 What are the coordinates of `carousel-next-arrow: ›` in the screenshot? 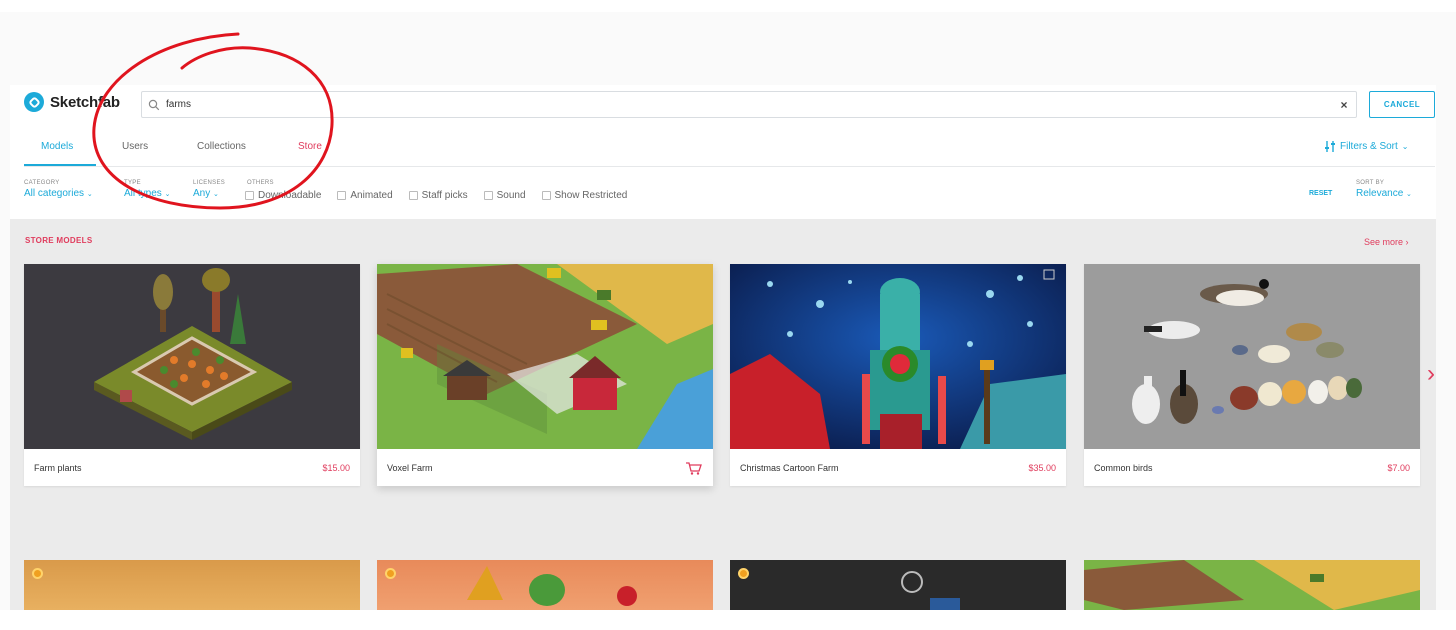 It's located at (1431, 374).